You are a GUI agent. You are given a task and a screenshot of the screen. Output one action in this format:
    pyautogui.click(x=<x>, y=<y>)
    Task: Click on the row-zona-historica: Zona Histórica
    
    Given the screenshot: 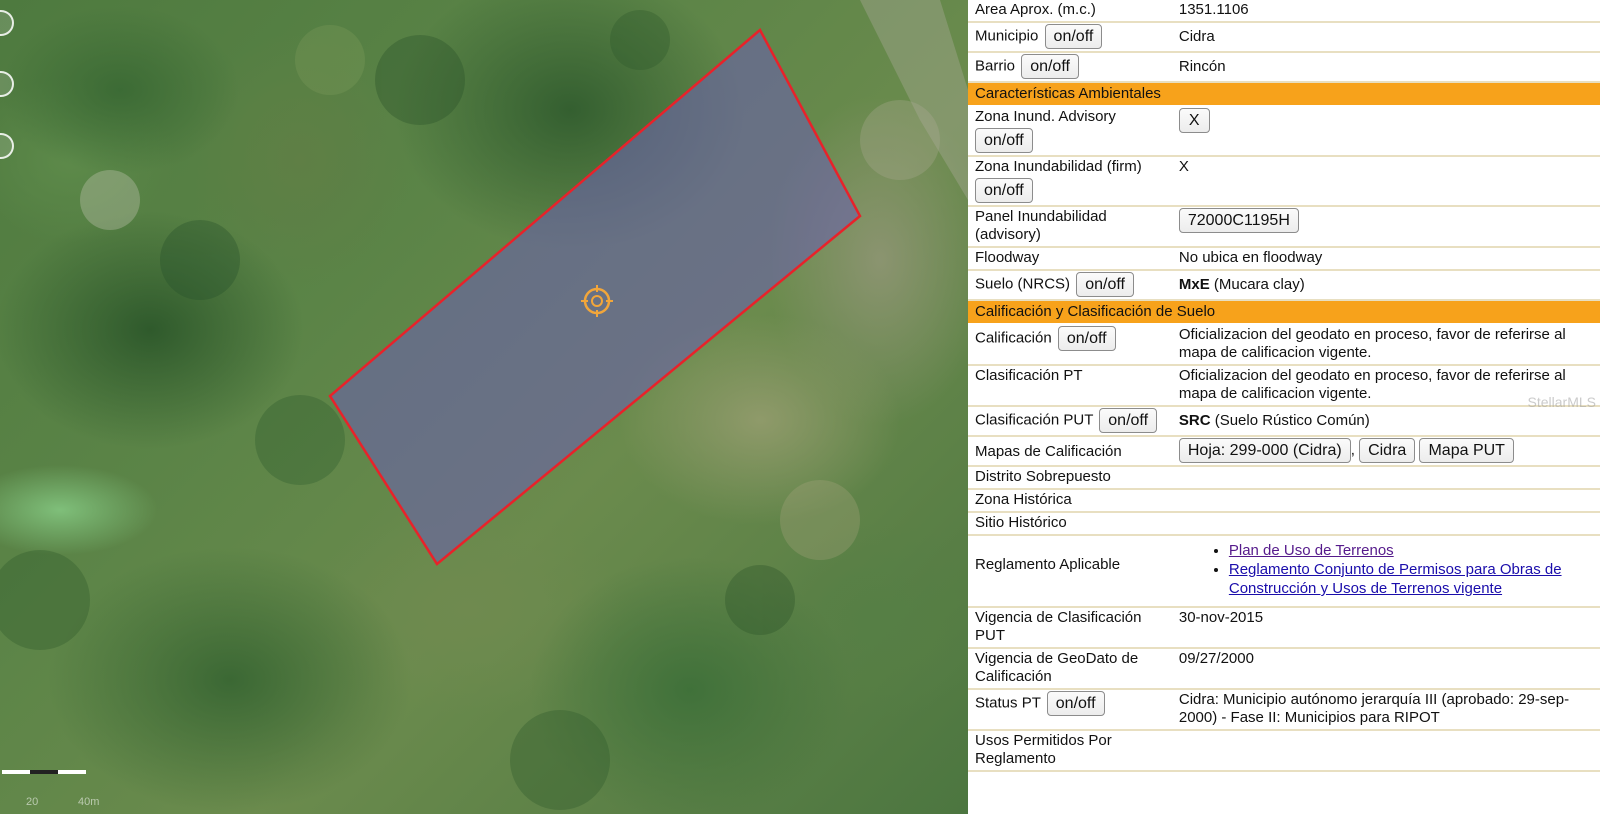 What is the action you would take?
    pyautogui.click(x=1284, y=501)
    